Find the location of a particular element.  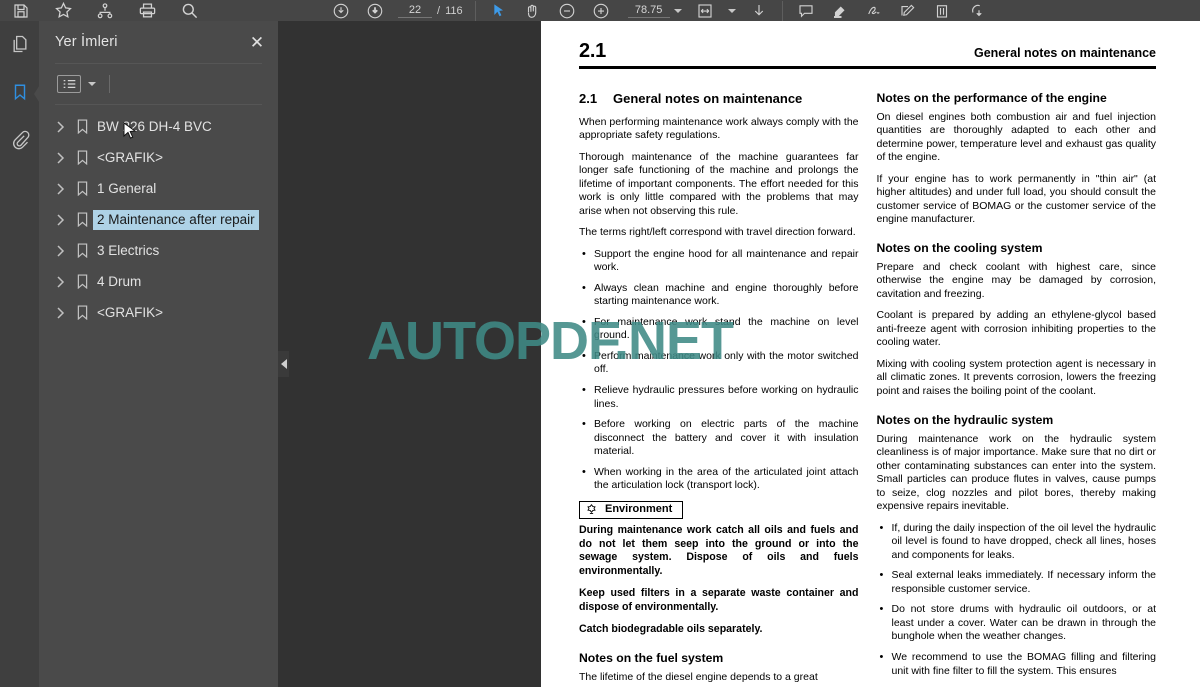

comment-icon is located at coordinates (806, 10).